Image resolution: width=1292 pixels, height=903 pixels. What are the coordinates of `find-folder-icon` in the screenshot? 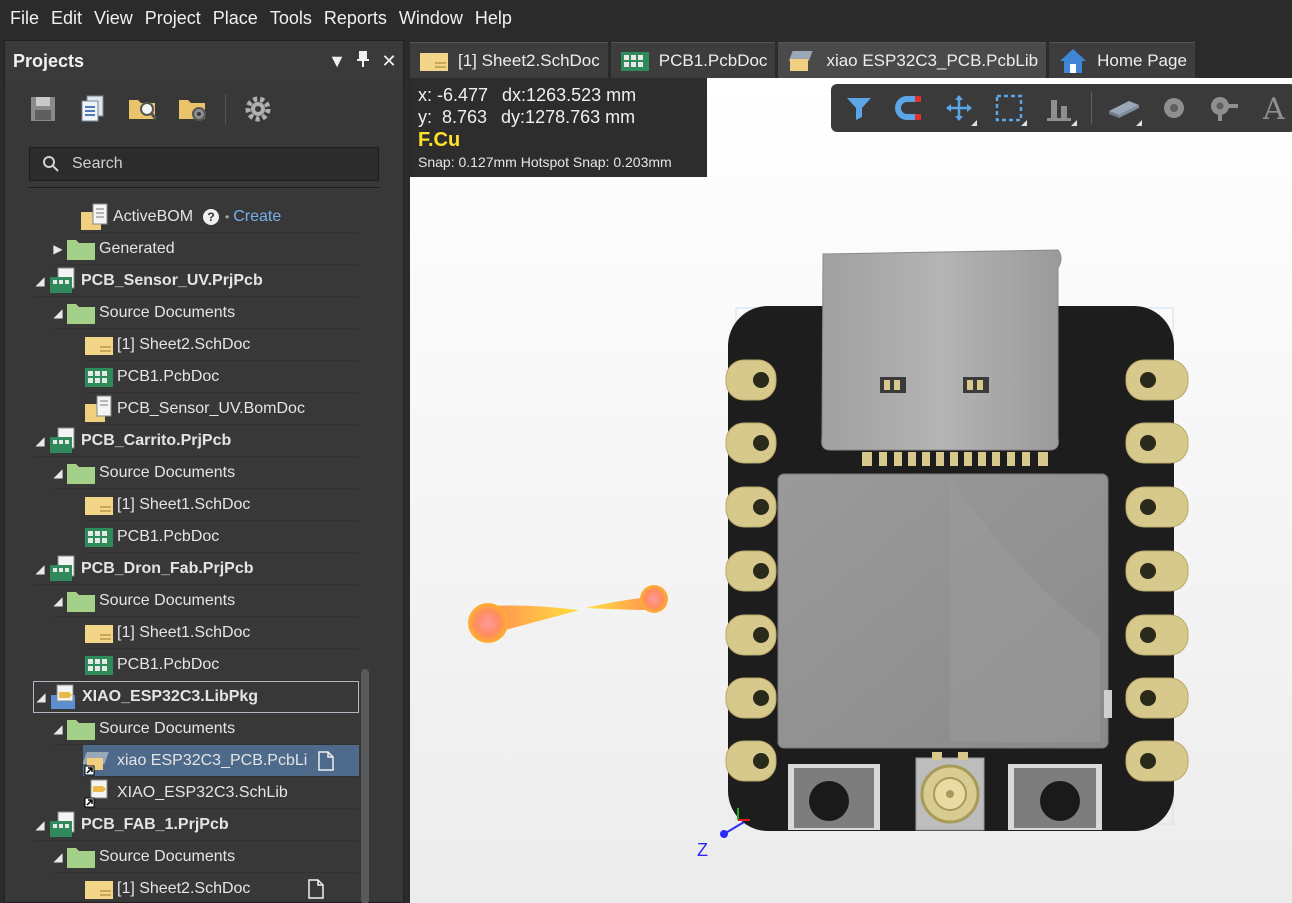 It's located at (143, 109).